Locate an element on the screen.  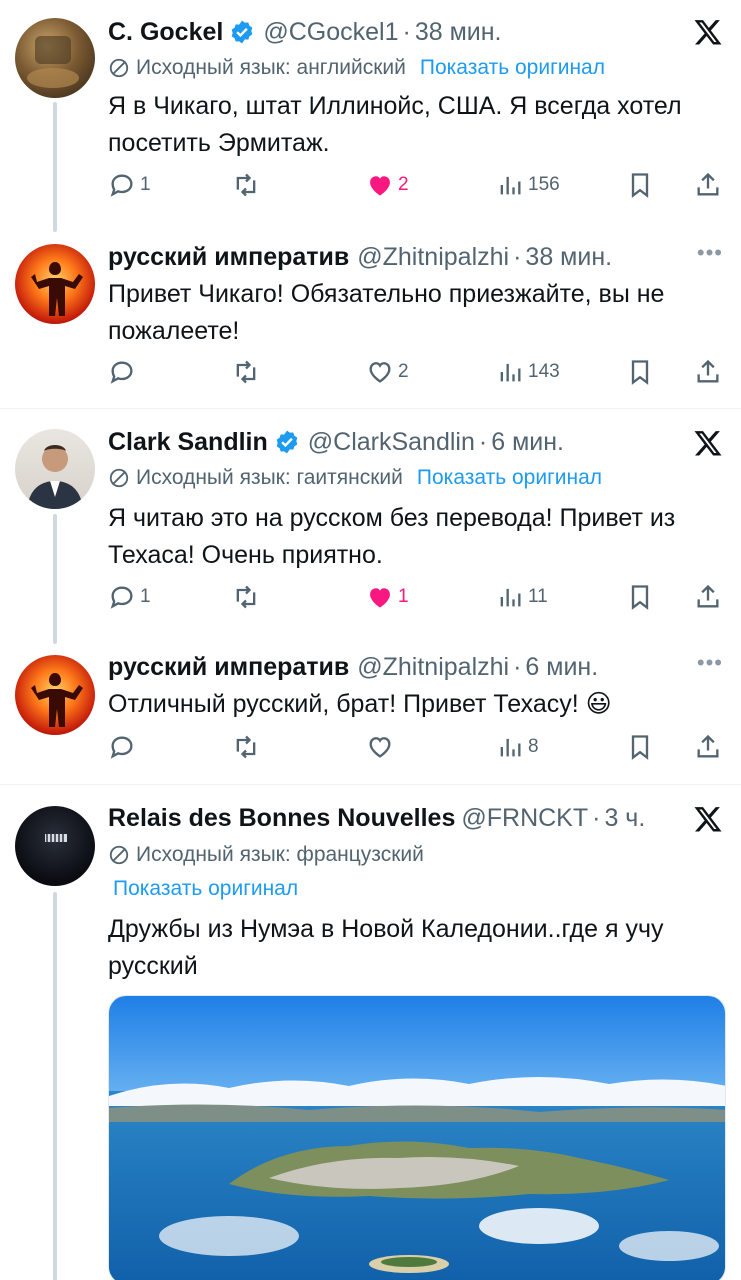
action-bar: 2 143 is located at coordinates (415, 372).